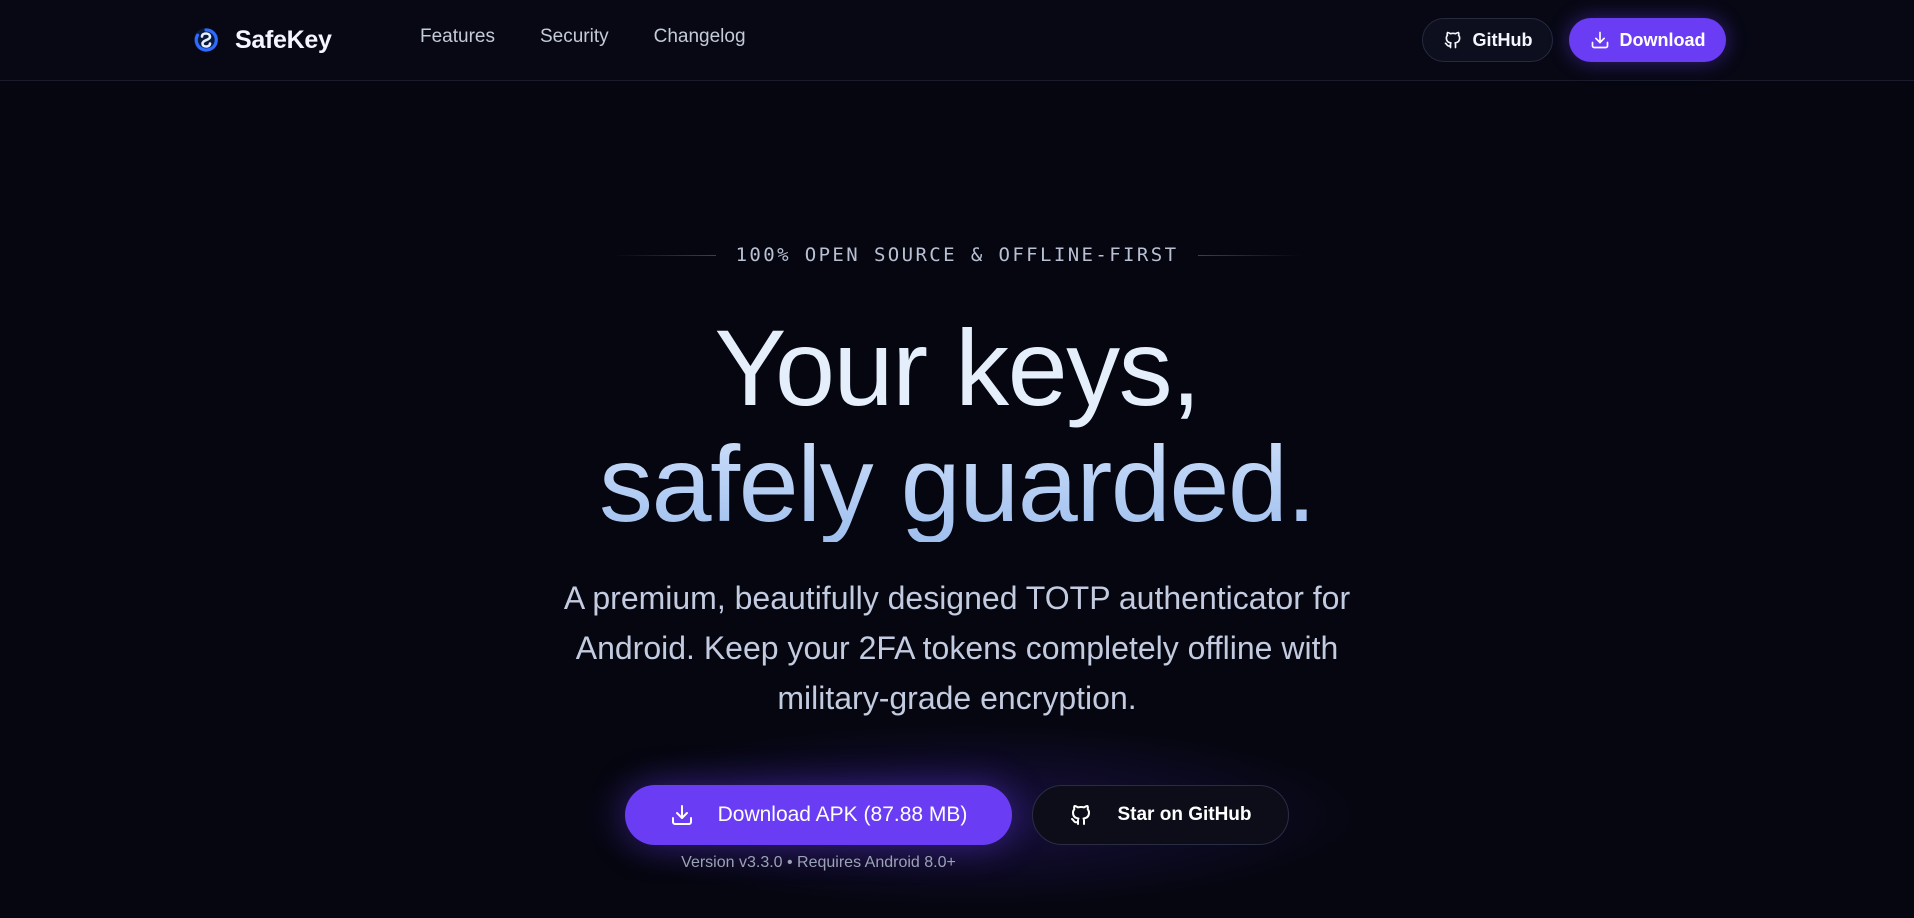 The height and width of the screenshot is (918, 1914). Describe the element at coordinates (663, 255) in the screenshot. I see `eyebrow-divider-left` at that location.